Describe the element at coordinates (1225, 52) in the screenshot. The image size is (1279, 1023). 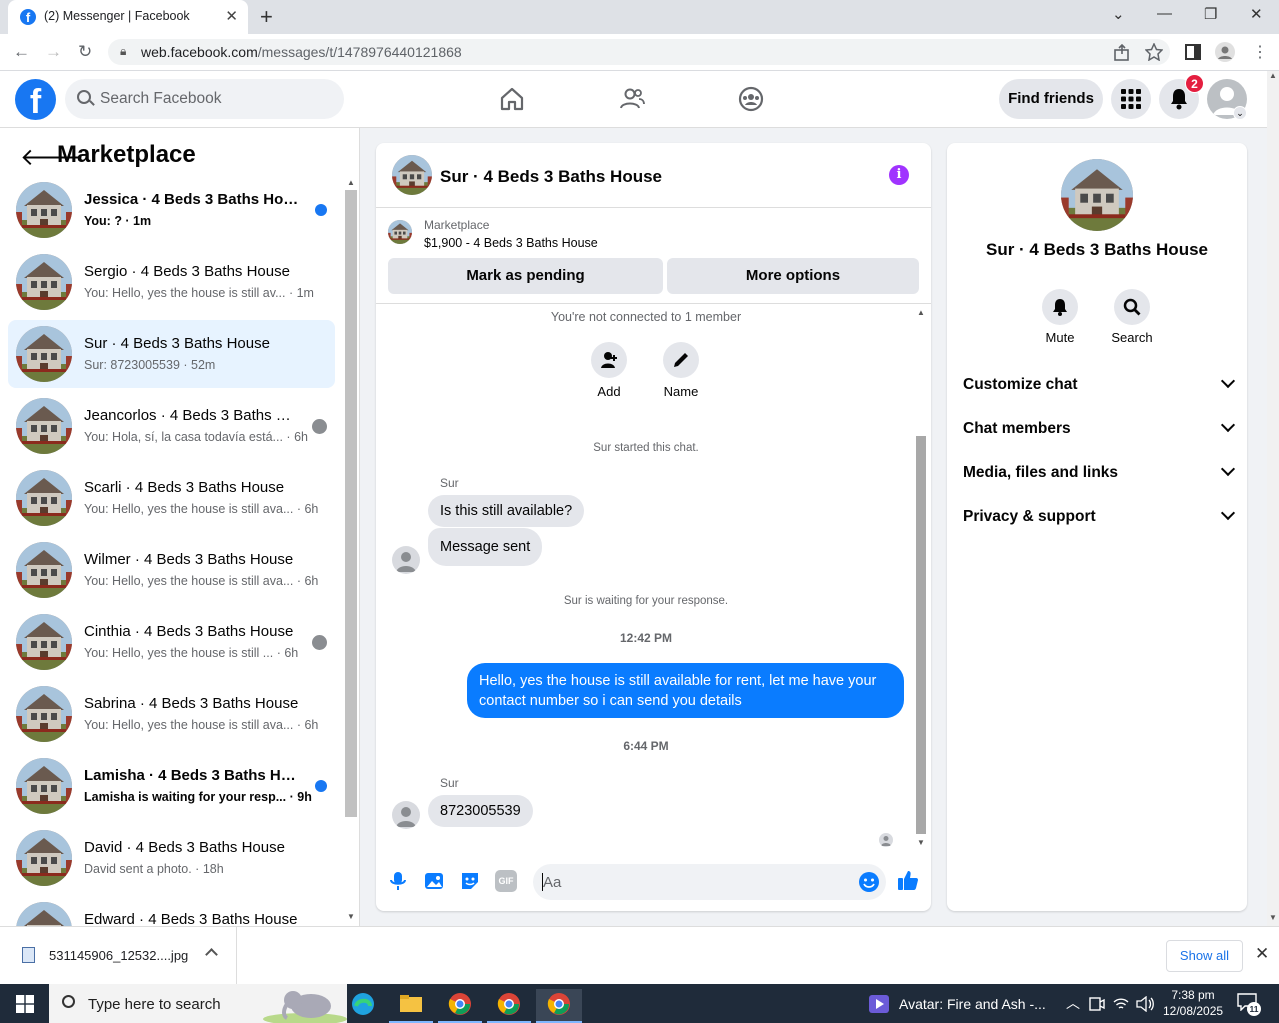
I see `profile-icon` at that location.